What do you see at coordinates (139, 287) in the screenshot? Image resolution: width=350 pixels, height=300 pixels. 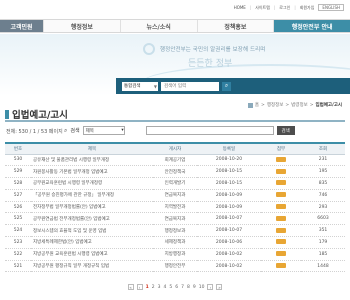 I see `prev-page-icon: ‹` at bounding box center [139, 287].